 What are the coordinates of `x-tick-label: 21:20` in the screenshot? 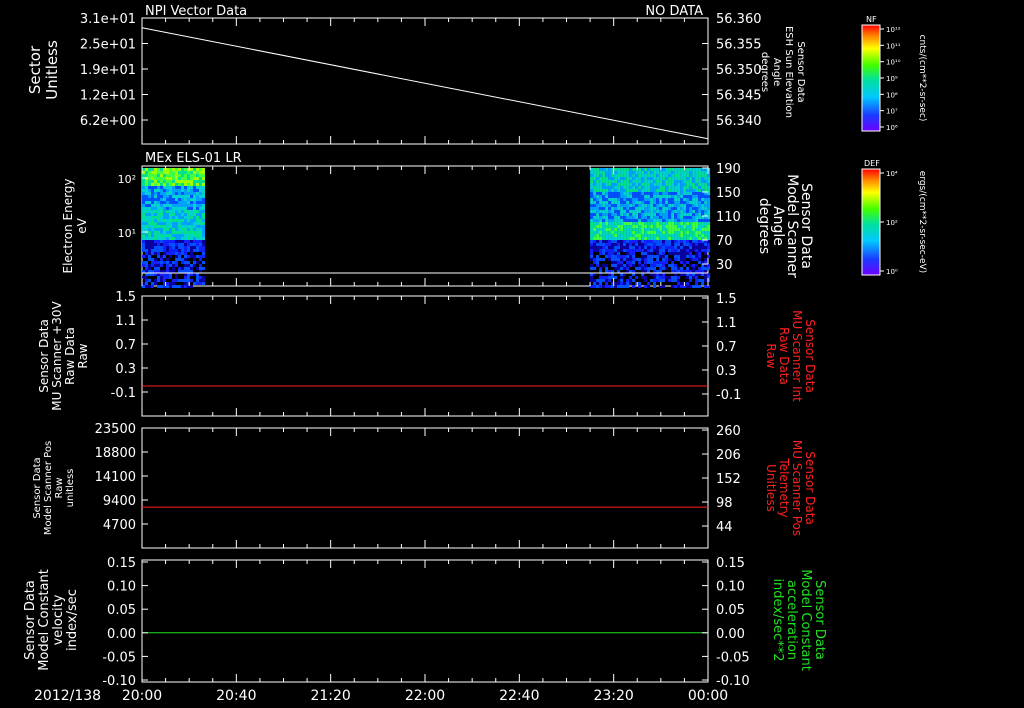 It's located at (330, 696).